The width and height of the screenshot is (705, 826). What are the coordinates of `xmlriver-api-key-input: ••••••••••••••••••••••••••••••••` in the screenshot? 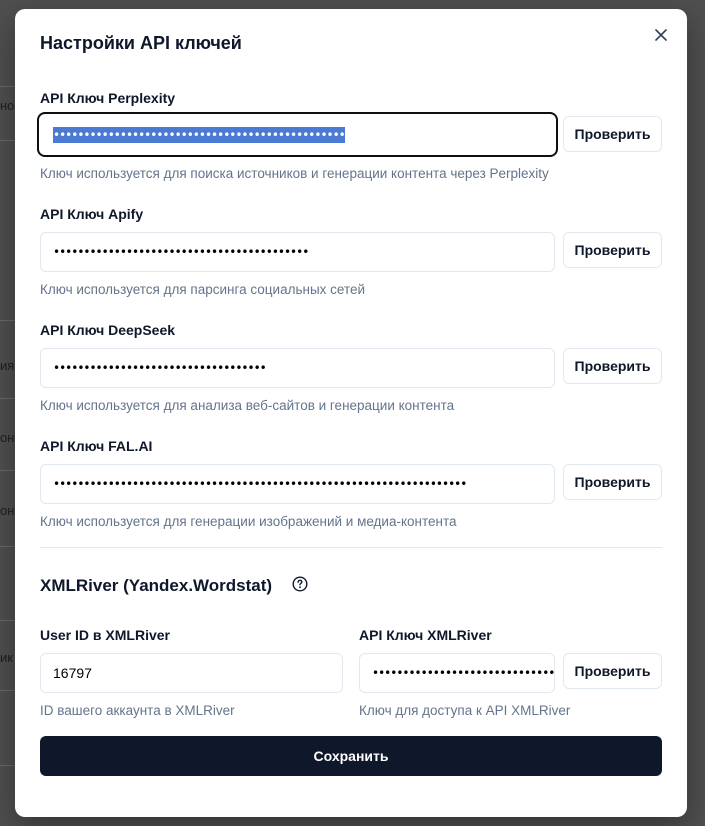 It's located at (457, 673).